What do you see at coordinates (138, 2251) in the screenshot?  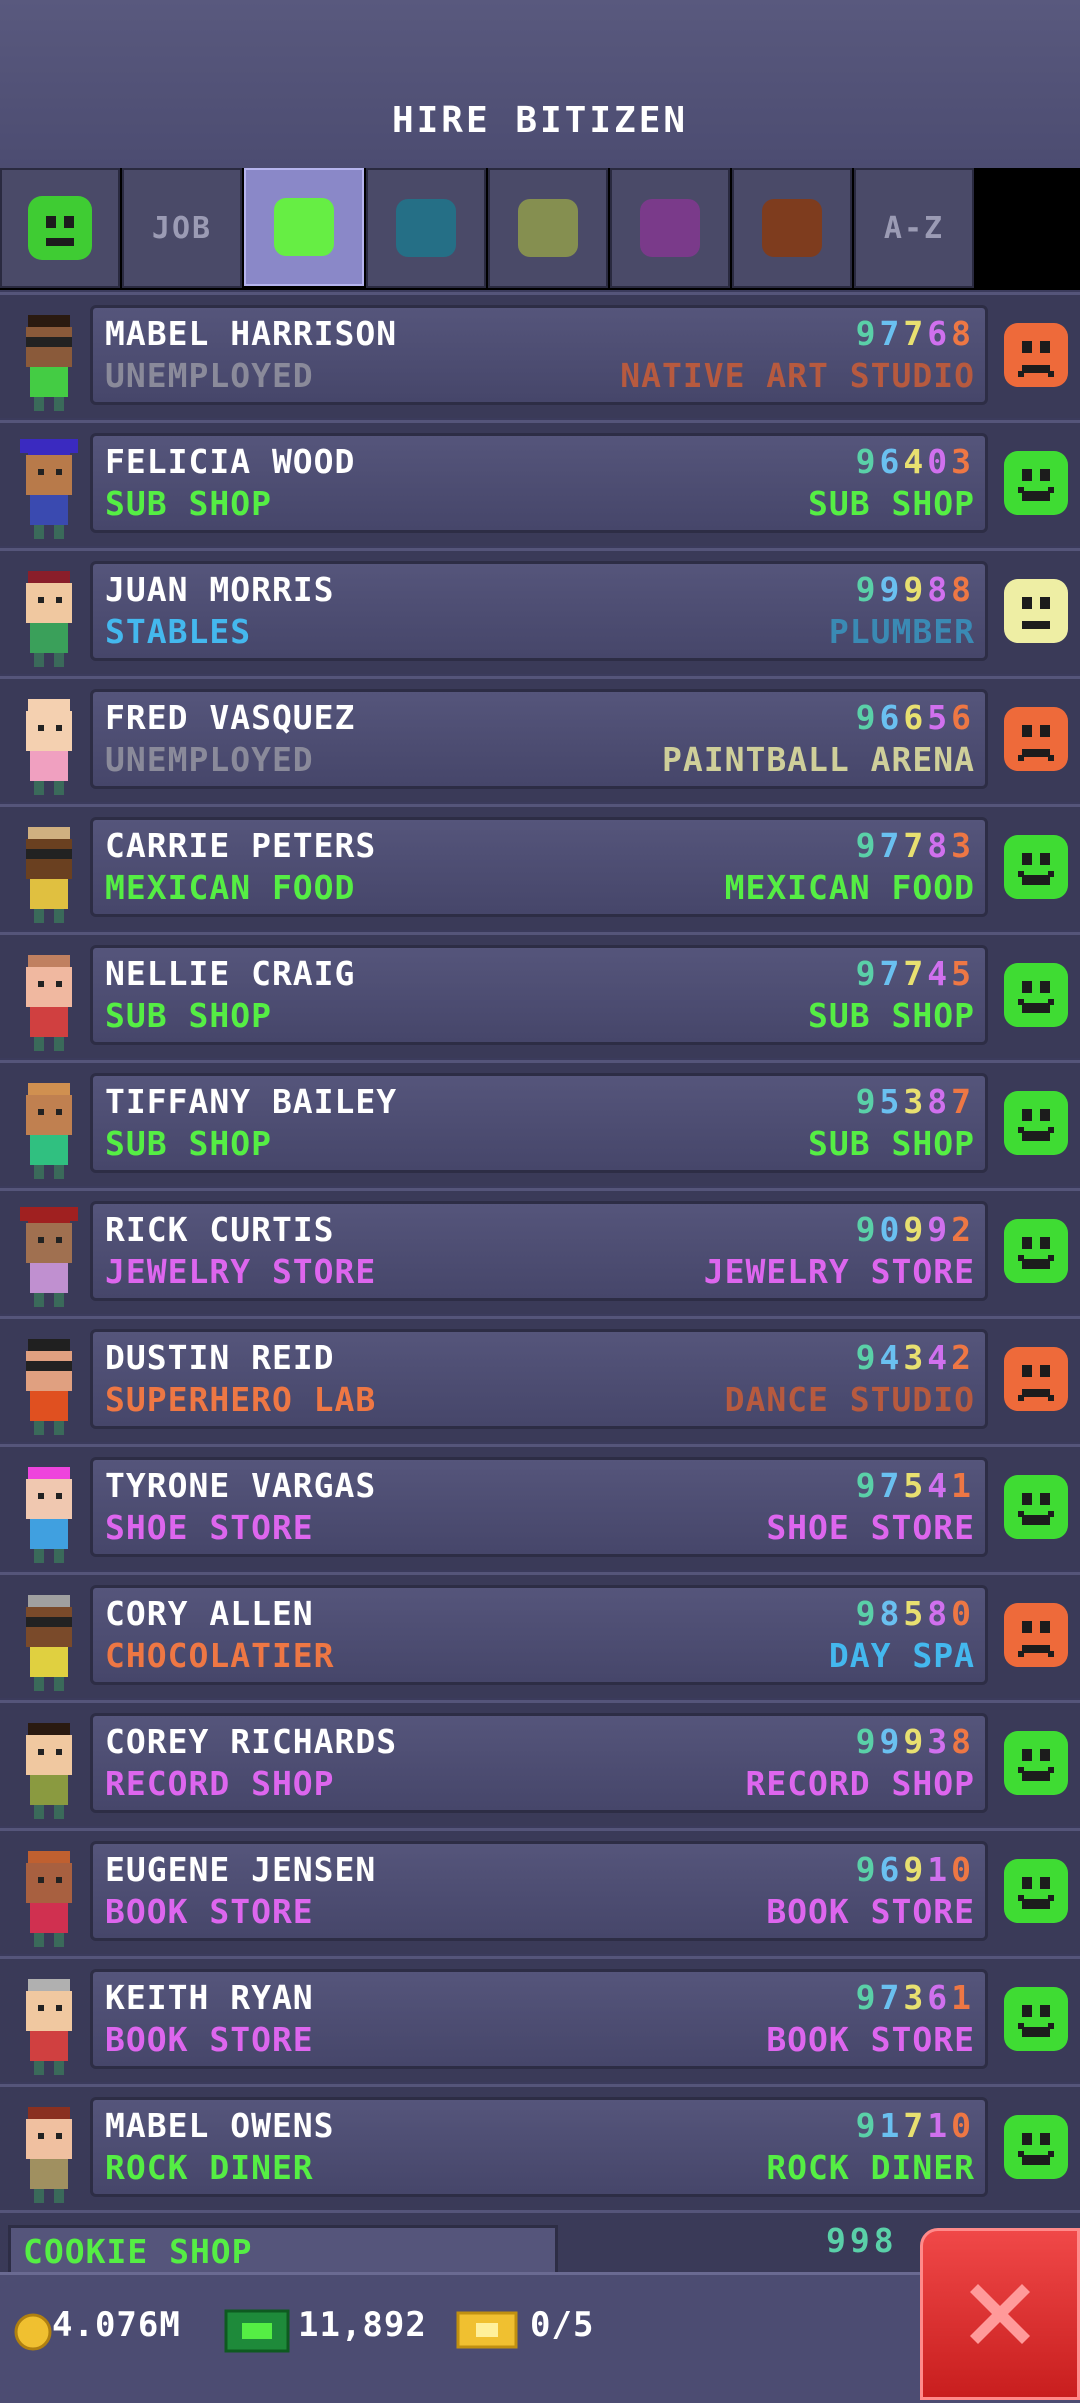 I see `partial-job: COOKIE SHOP` at bounding box center [138, 2251].